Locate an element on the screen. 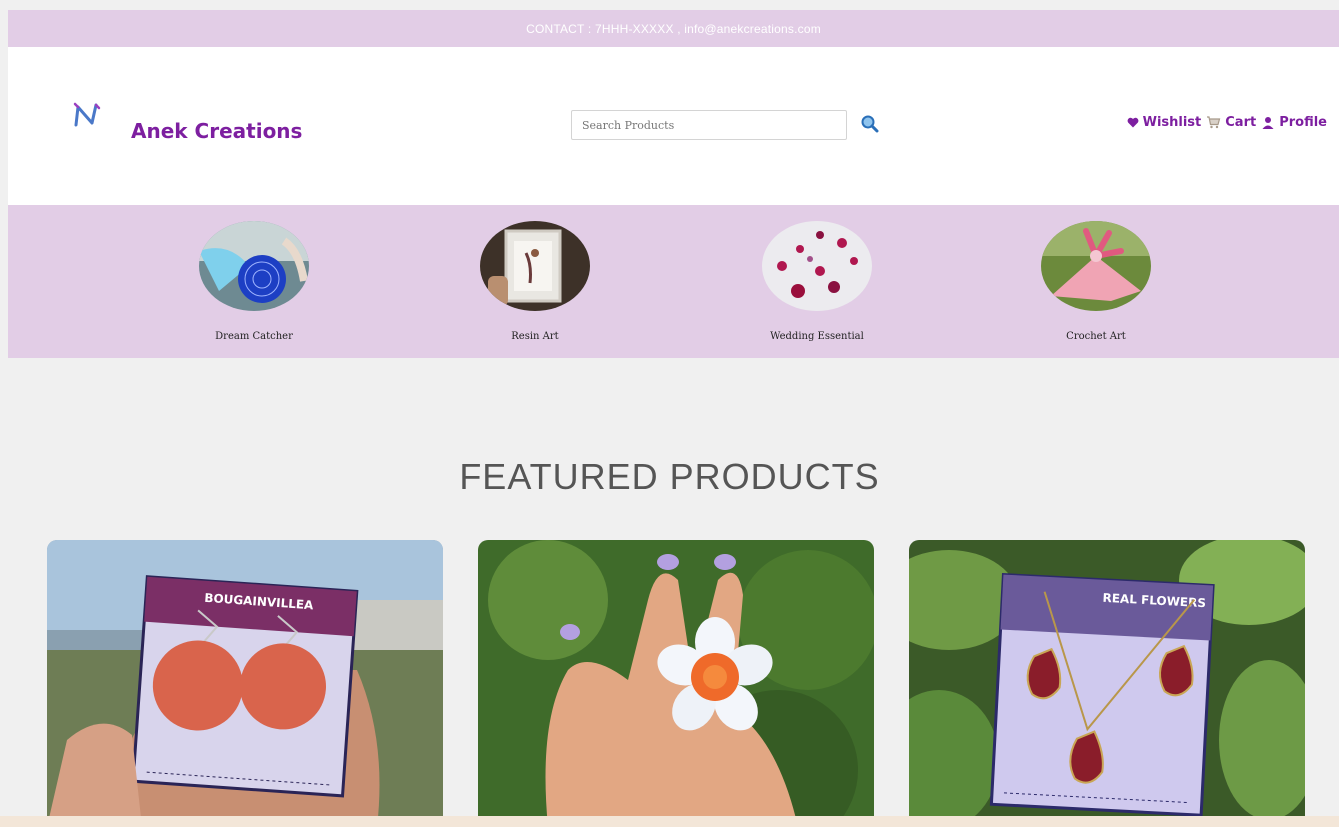 This screenshot has height=827, width=1339. category-crochet-art: Crochet Art is located at coordinates (1096, 281).